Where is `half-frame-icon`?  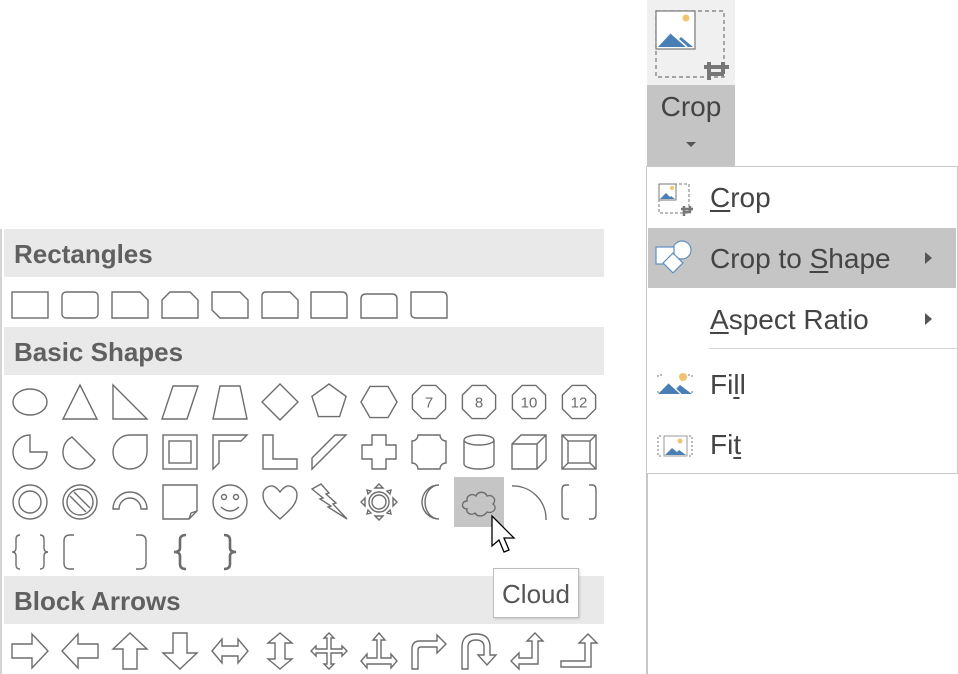 half-frame-icon is located at coordinates (230, 452).